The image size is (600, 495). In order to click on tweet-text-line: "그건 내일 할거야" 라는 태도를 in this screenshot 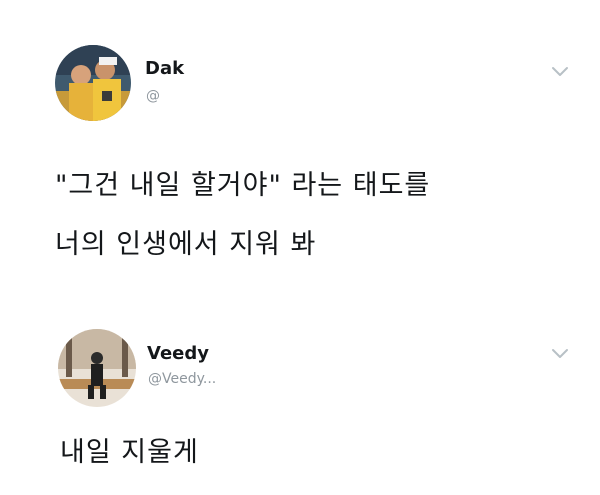, I will do `click(243, 185)`.